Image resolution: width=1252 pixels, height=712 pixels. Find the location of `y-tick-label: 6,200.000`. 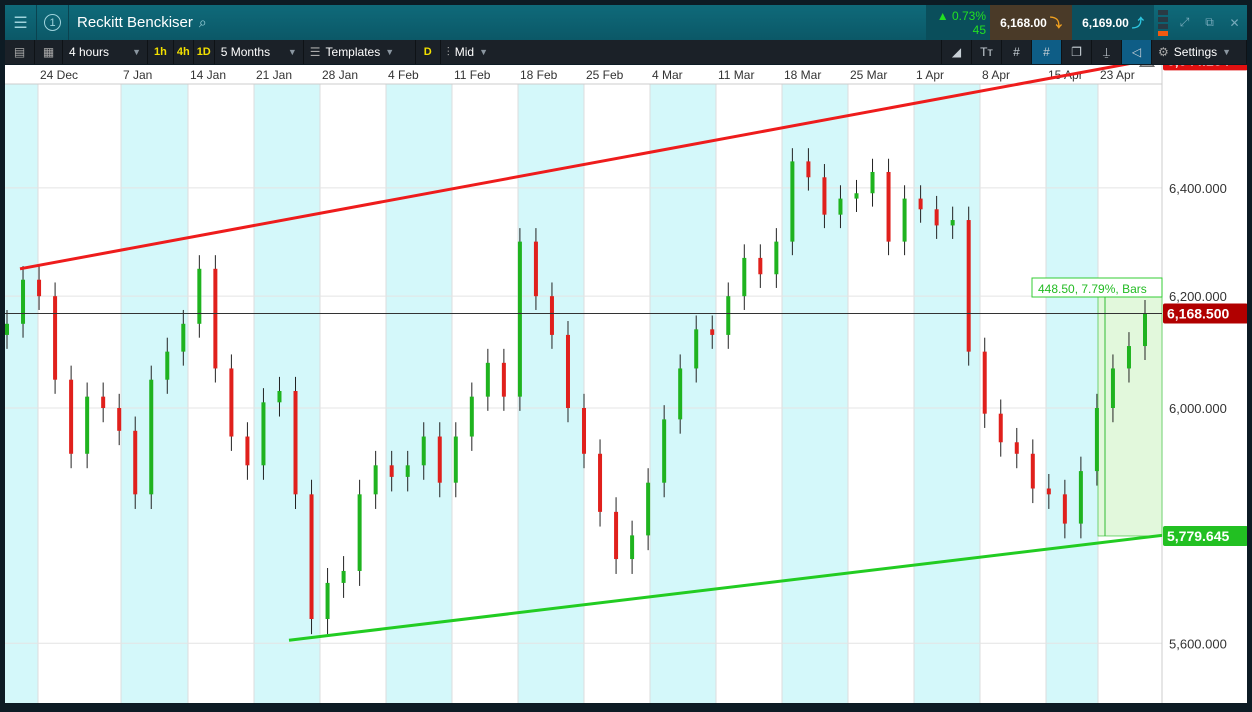

y-tick-label: 6,200.000 is located at coordinates (1198, 296).